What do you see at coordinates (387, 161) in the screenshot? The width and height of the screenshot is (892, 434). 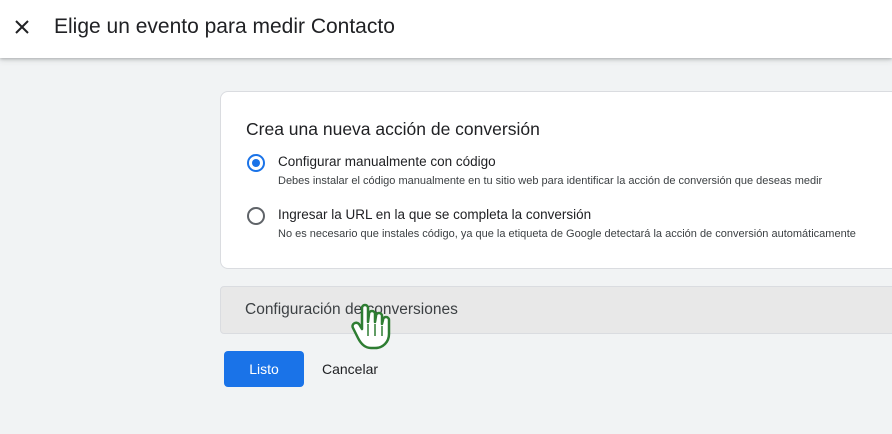 I see `option-label: Configurar manualmente con código` at bounding box center [387, 161].